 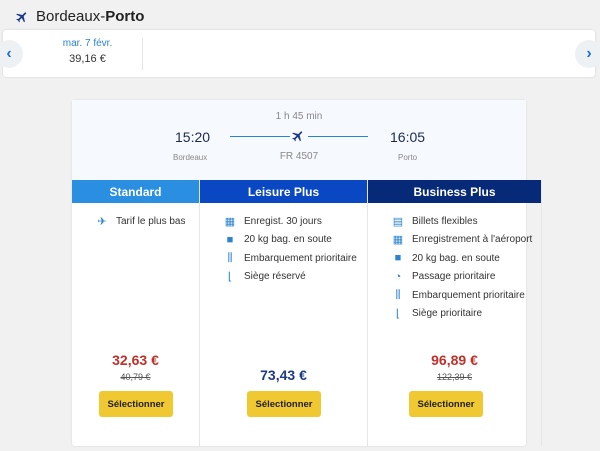 What do you see at coordinates (299, 116) in the screenshot?
I see `duration: 1 h 45 min` at bounding box center [299, 116].